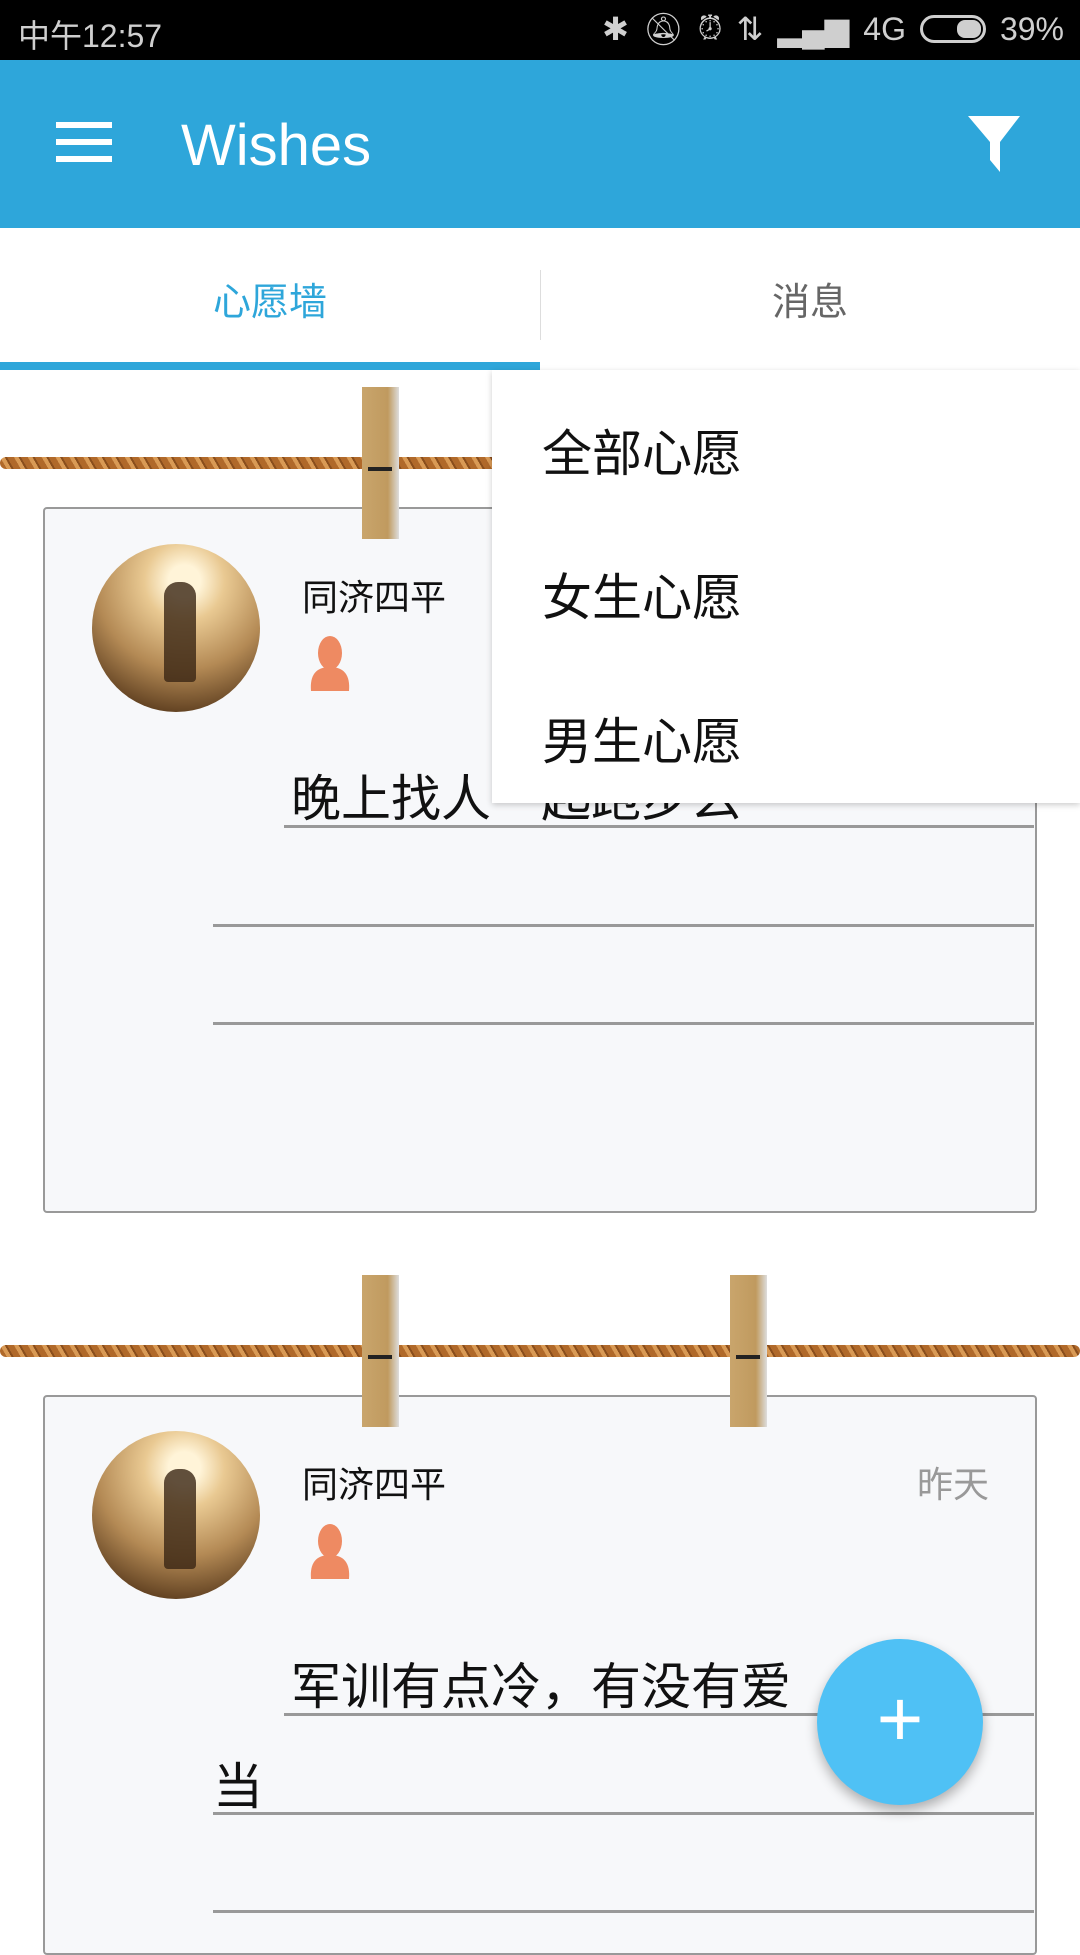 The image size is (1080, 1955). Describe the element at coordinates (540, 1351) in the screenshot. I see `rope-decoration` at that location.